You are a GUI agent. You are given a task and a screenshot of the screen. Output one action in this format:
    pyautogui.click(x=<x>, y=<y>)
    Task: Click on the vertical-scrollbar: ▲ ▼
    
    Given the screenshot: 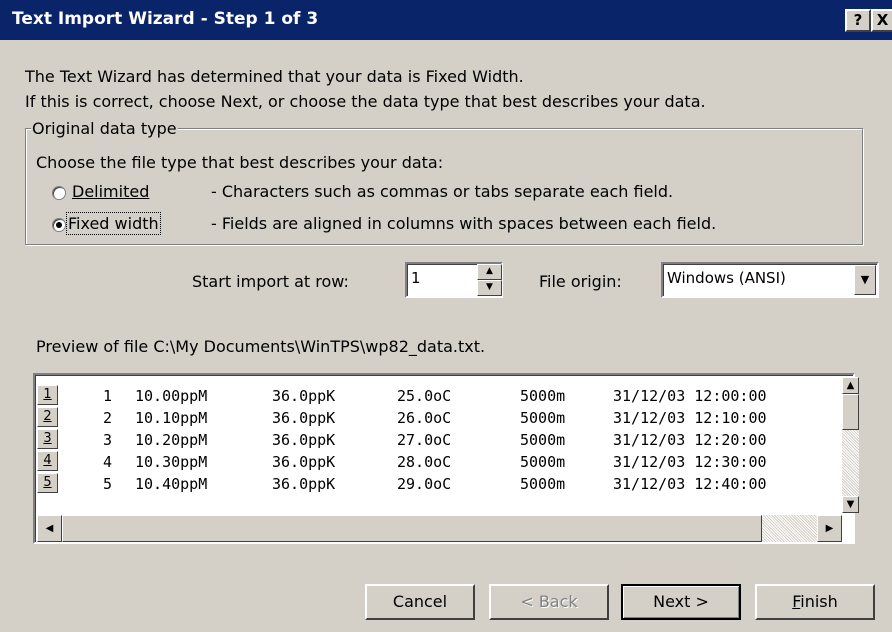 What is the action you would take?
    pyautogui.click(x=850, y=445)
    